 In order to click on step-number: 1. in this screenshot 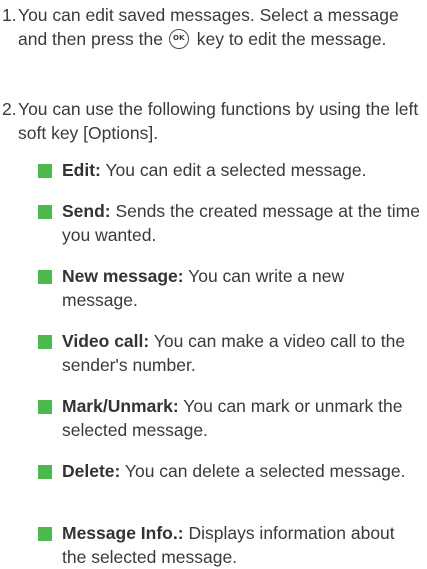, I will do `click(9, 15)`.